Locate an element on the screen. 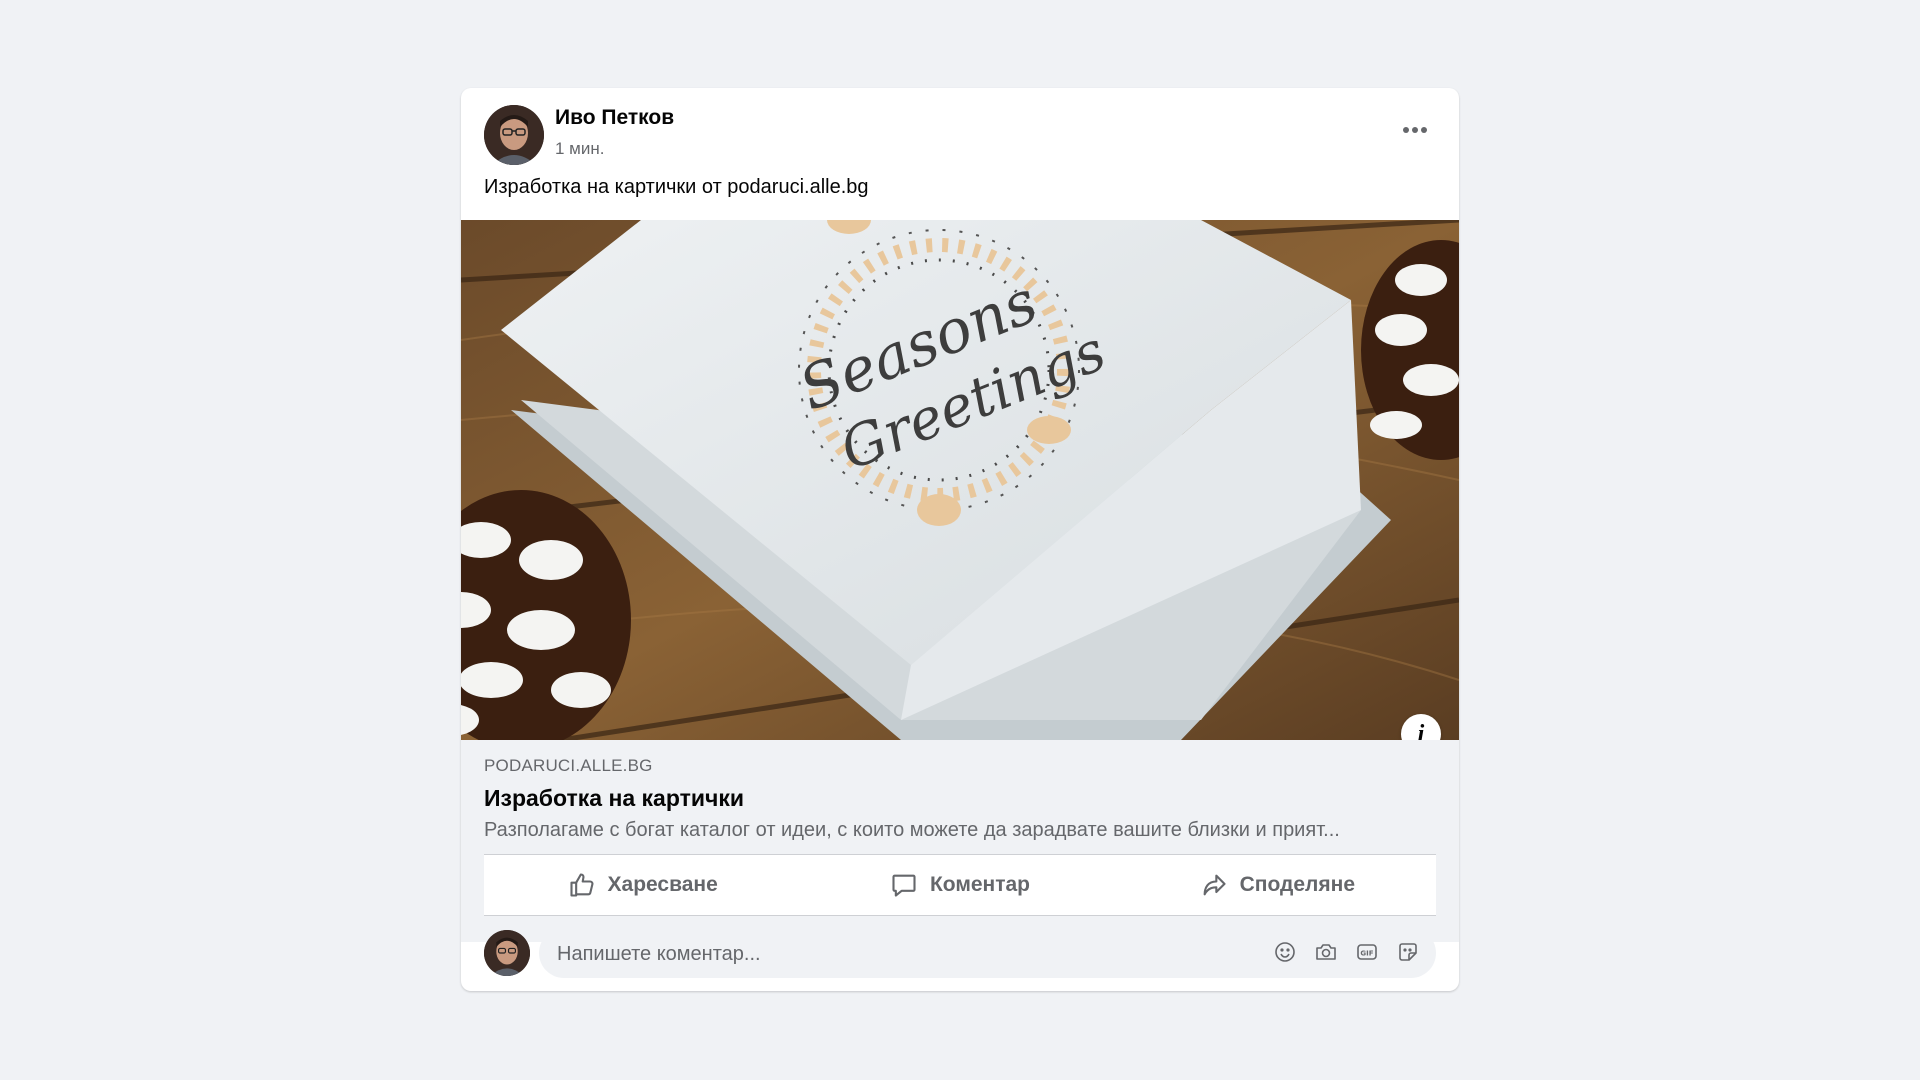 The image size is (1920, 1080). author-avatar is located at coordinates (514, 135).